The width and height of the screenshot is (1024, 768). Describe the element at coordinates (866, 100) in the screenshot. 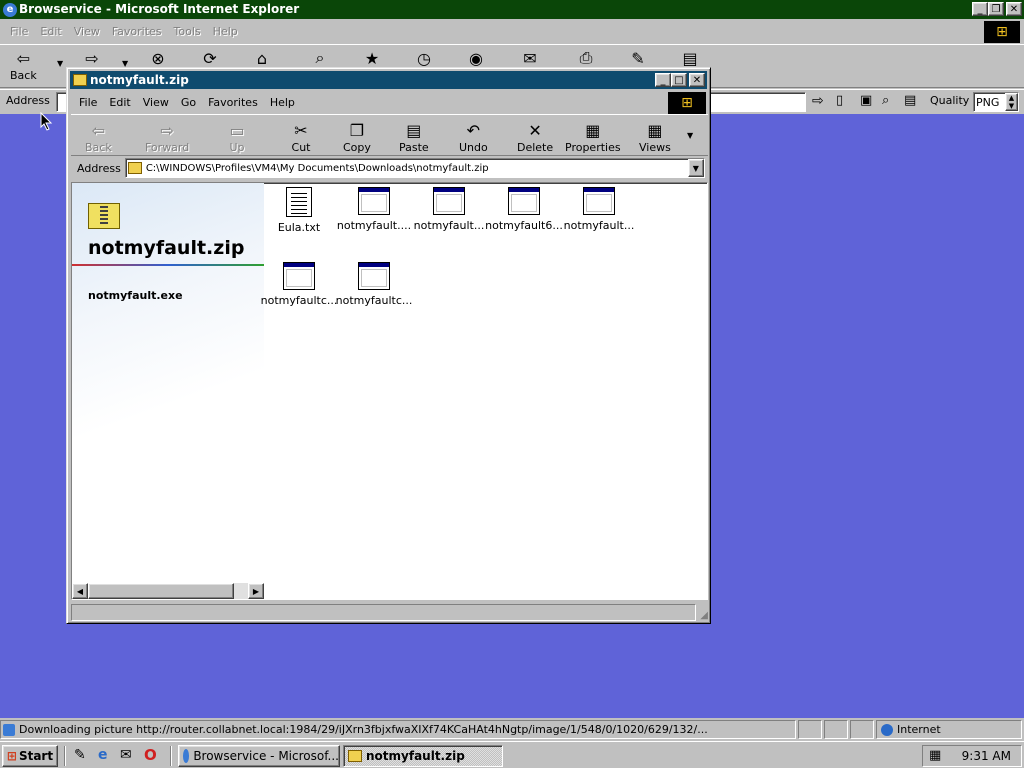

I see `picture-icon: ▣` at that location.